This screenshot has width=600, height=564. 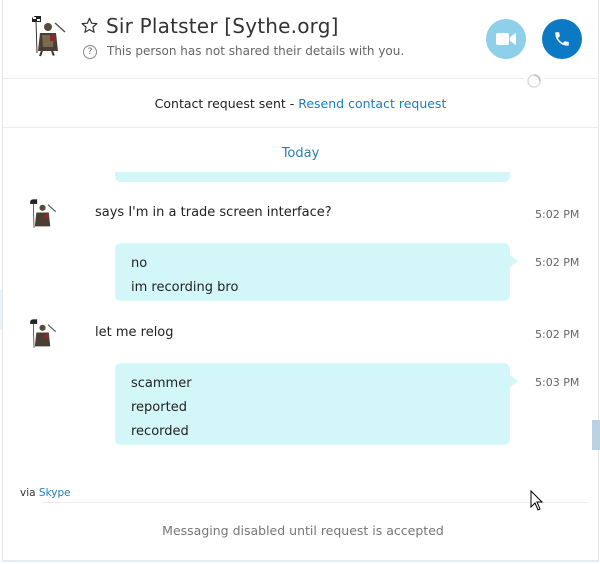 I want to click on message-timestamp: 5:03 PM, so click(x=557, y=382).